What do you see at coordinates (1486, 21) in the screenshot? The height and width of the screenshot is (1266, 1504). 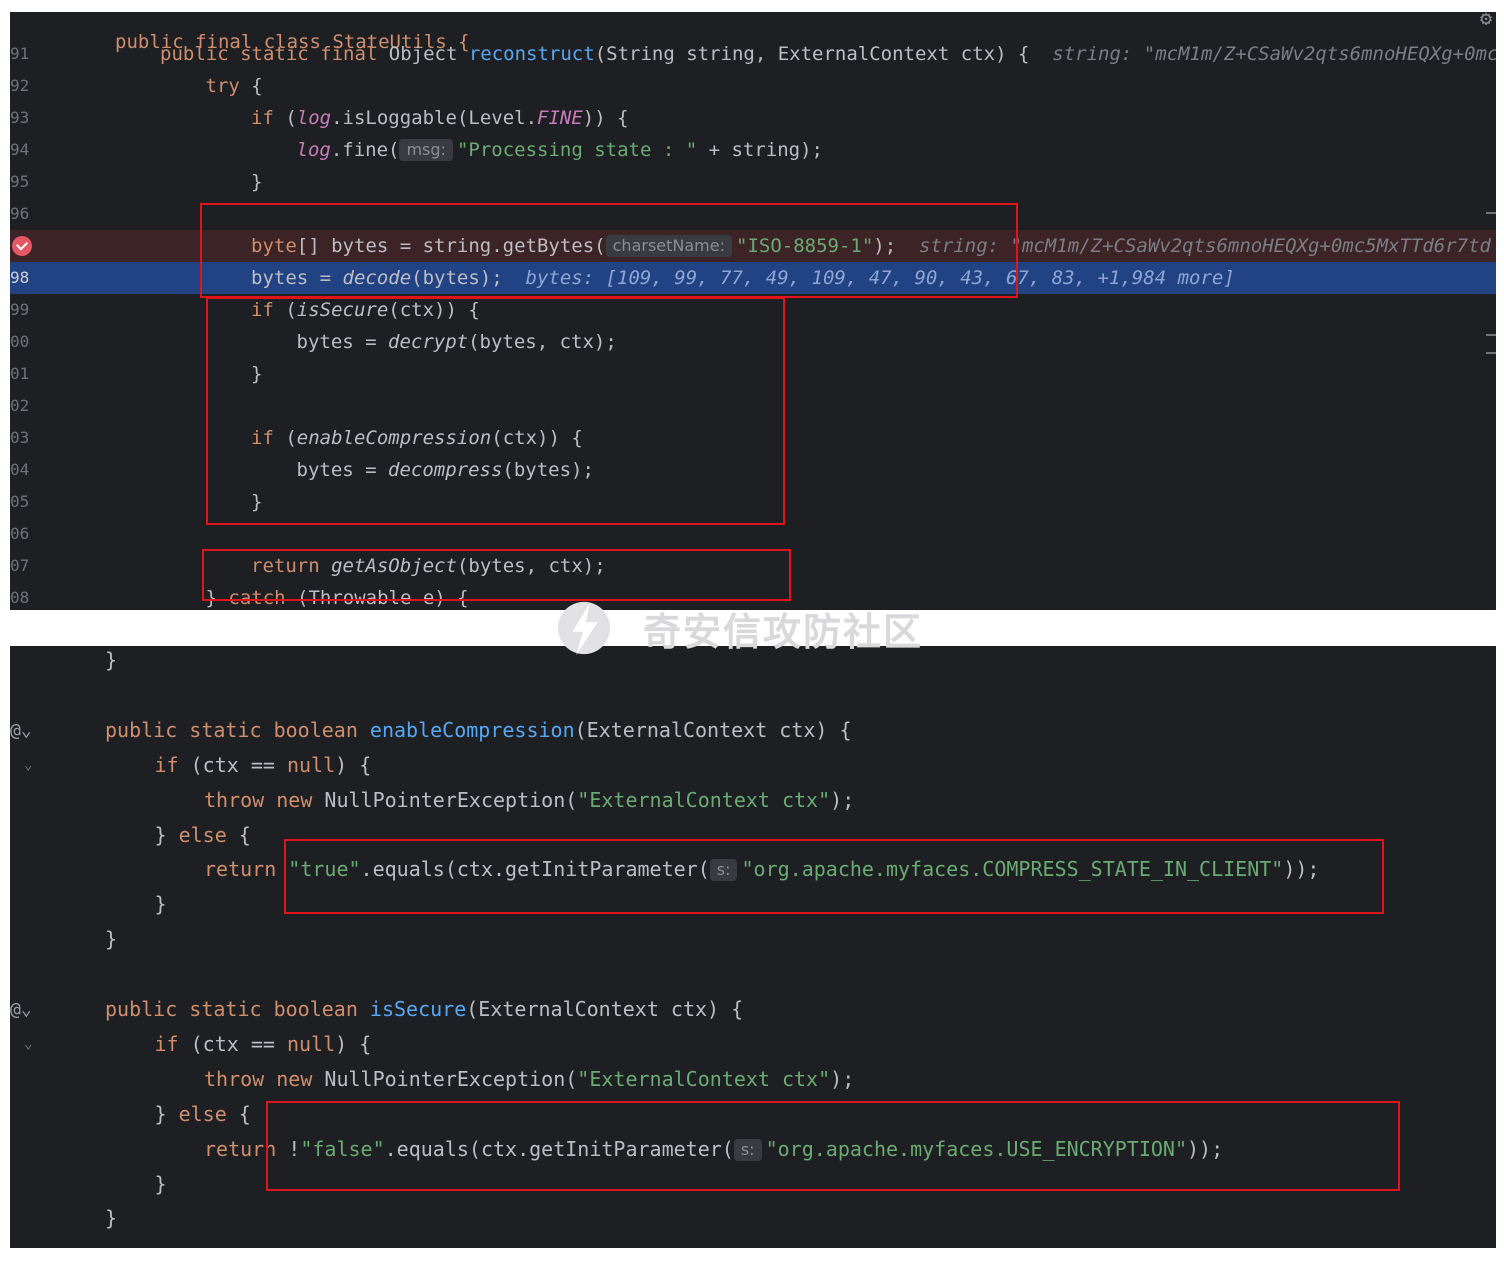 I see `gear-icon: ⚙` at bounding box center [1486, 21].